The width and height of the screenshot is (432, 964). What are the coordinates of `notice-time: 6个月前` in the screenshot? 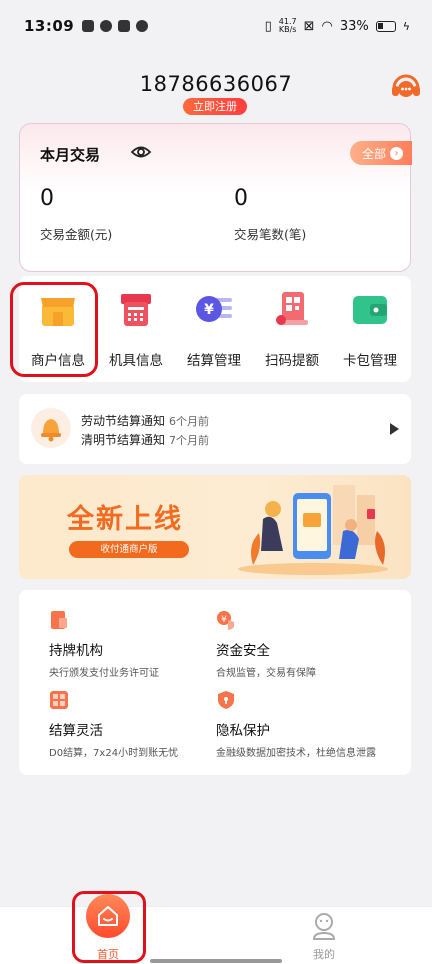 It's located at (189, 421).